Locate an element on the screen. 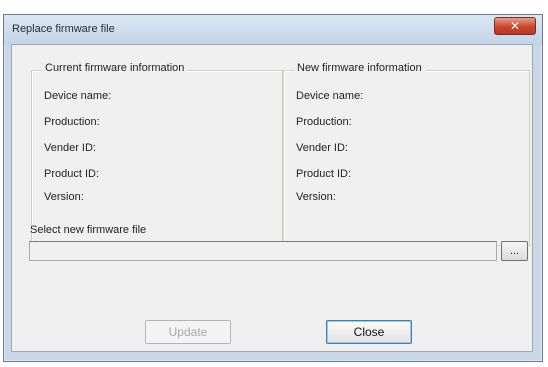 The image size is (548, 367). window-close-button: ✕ is located at coordinates (515, 26).